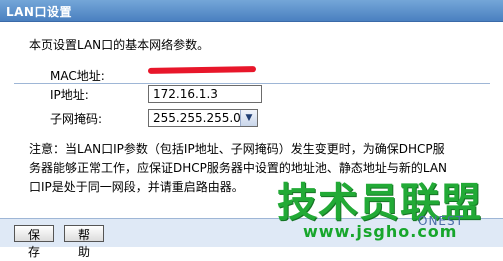 This screenshot has height=261, width=503. Describe the element at coordinates (69, 95) in the screenshot. I see `ip-label: IP地址:` at that location.